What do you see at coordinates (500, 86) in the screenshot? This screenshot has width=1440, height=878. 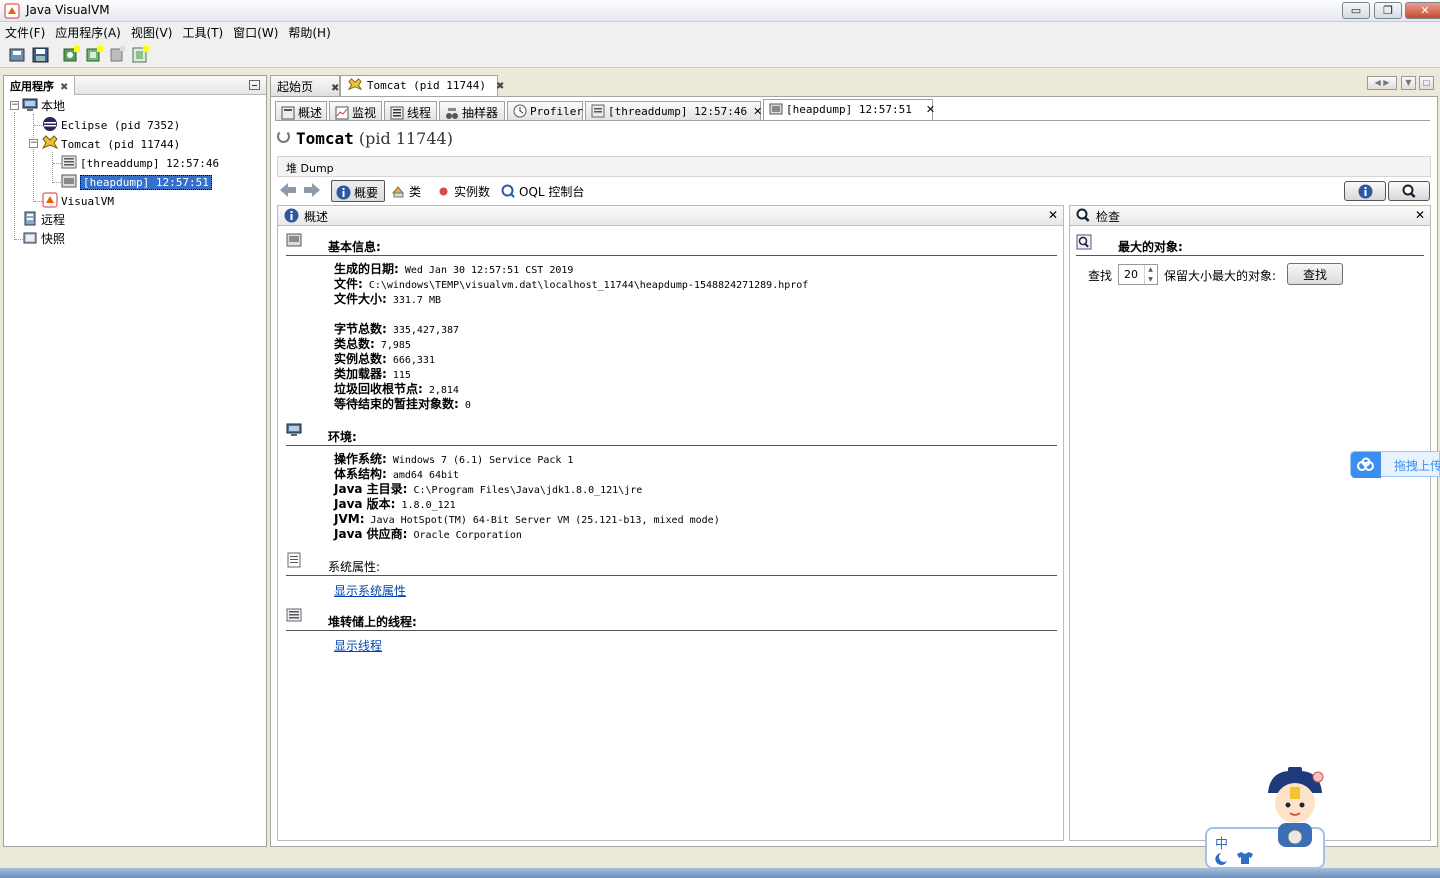 I see `tab-tomcat-close-icon: ✖` at bounding box center [500, 86].